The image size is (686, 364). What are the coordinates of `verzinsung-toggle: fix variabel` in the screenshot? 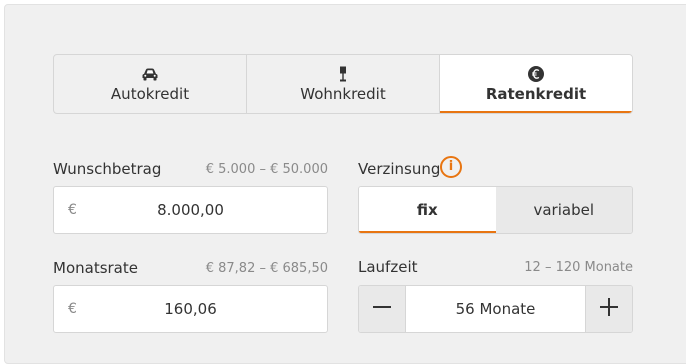 It's located at (495, 210).